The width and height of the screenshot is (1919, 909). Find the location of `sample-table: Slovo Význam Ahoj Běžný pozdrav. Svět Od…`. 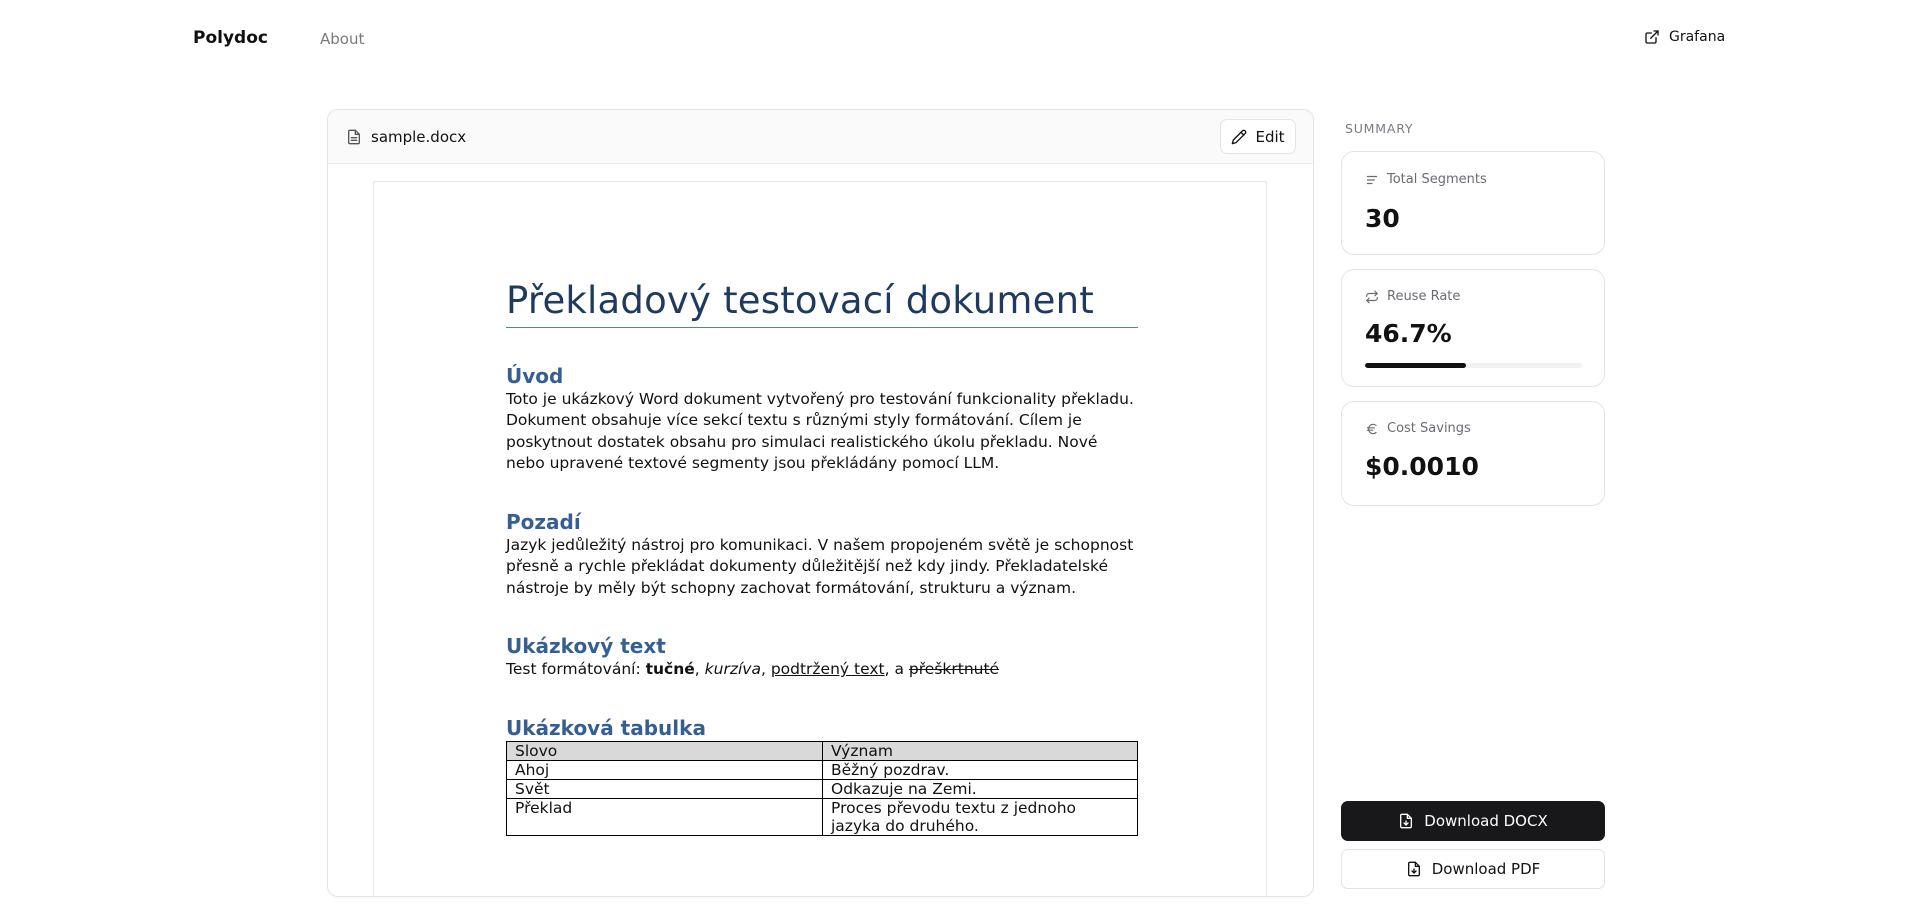

sample-table: Slovo Význam Ahoj Běžný pozdrav. Svět Od… is located at coordinates (822, 788).